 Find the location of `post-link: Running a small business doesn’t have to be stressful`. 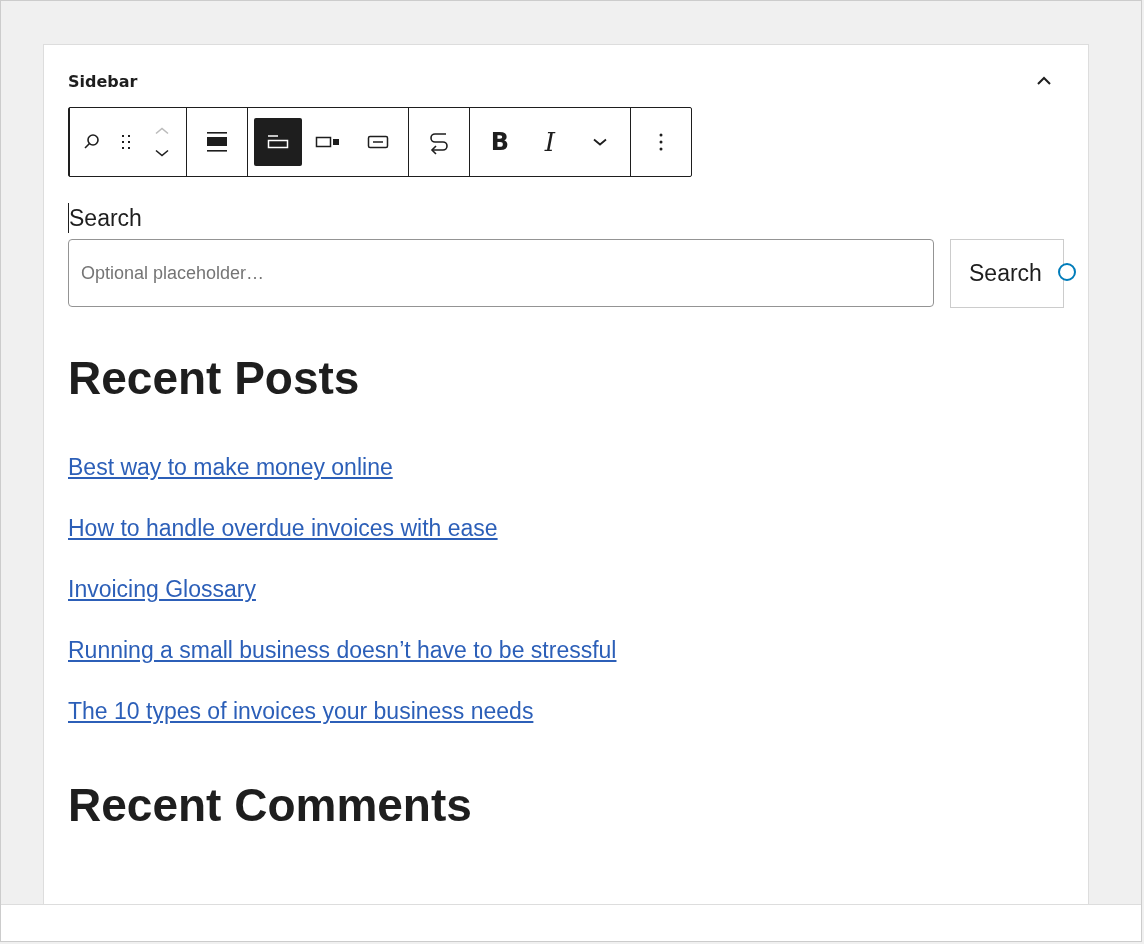

post-link: Running a small business doesn’t have to be stressful is located at coordinates (342, 650).